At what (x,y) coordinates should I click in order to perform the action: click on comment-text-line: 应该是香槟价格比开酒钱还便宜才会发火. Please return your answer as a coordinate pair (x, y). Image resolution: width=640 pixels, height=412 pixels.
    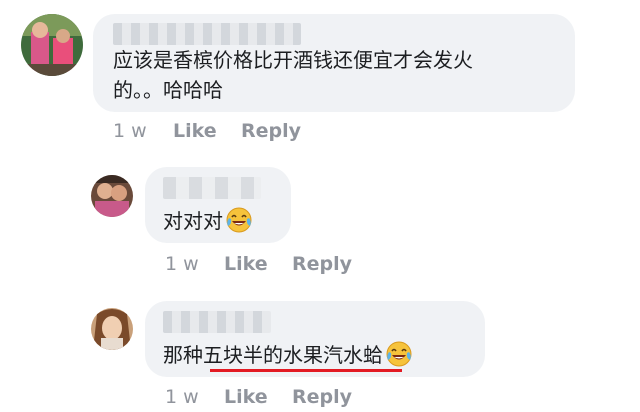
    Looking at the image, I should click on (293, 60).